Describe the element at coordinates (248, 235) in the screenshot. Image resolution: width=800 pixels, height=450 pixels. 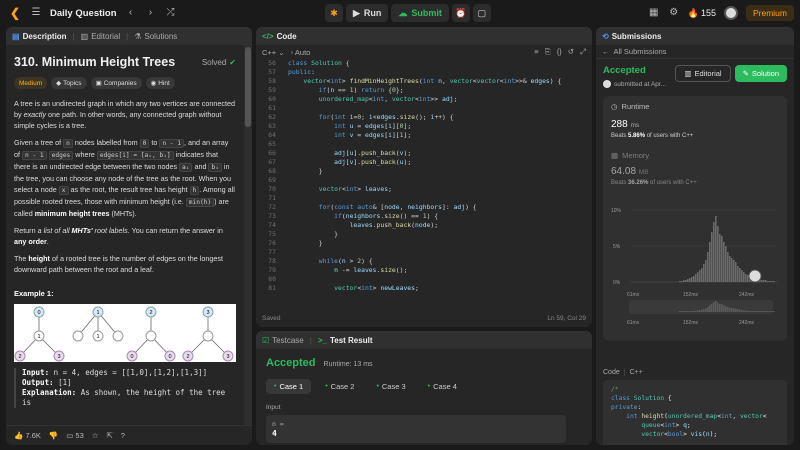
I see `description-scrollbar` at that location.